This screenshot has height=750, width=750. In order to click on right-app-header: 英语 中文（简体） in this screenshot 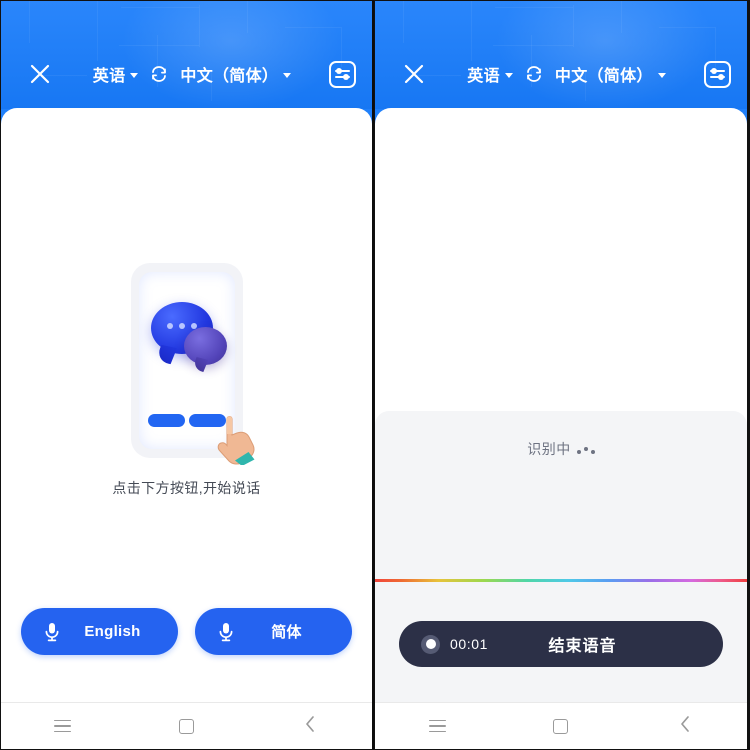, I will do `click(561, 55)`.